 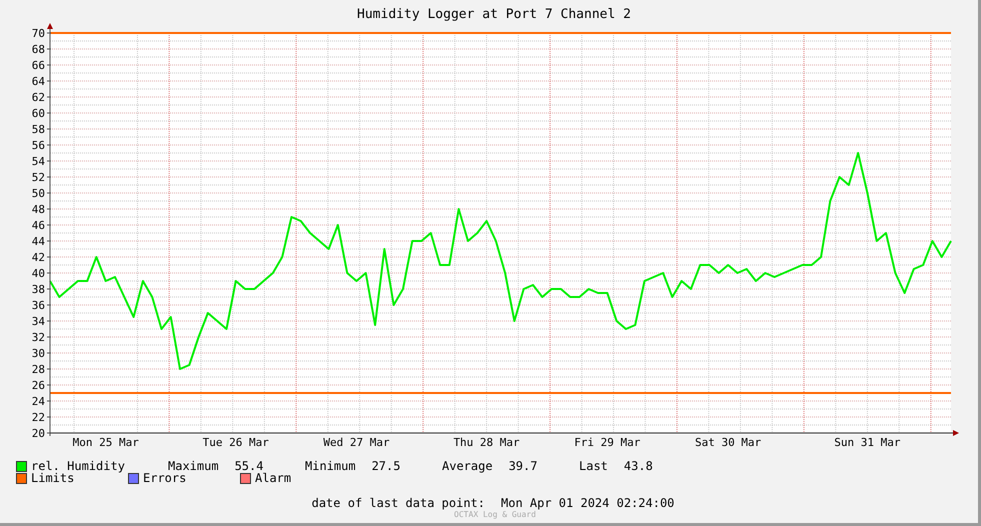 I want to click on y-tick-label: 24, so click(x=38, y=401).